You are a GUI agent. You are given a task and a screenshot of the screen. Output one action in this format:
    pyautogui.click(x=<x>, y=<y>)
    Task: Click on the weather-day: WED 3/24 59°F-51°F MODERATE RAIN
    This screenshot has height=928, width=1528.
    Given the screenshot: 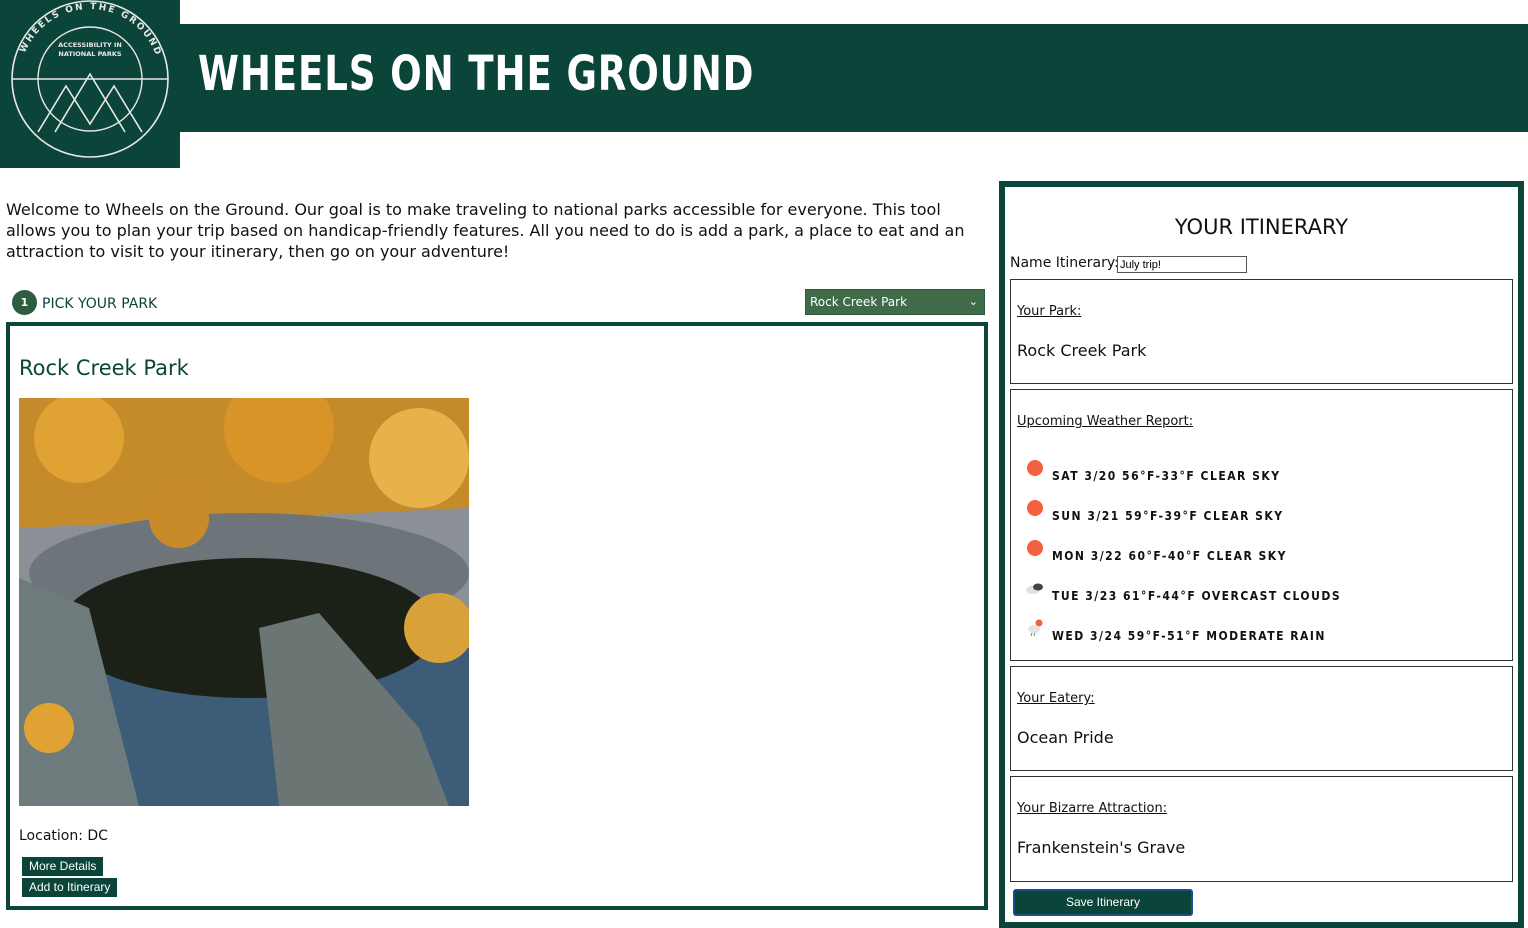 What is the action you would take?
    pyautogui.click(x=1265, y=633)
    